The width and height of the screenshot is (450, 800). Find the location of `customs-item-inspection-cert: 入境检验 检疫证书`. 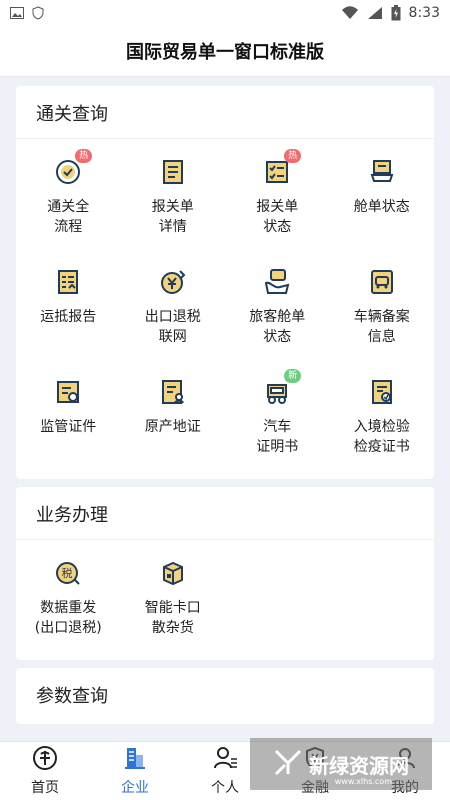

customs-item-inspection-cert: 入境检验 检疫证书 is located at coordinates (382, 420).